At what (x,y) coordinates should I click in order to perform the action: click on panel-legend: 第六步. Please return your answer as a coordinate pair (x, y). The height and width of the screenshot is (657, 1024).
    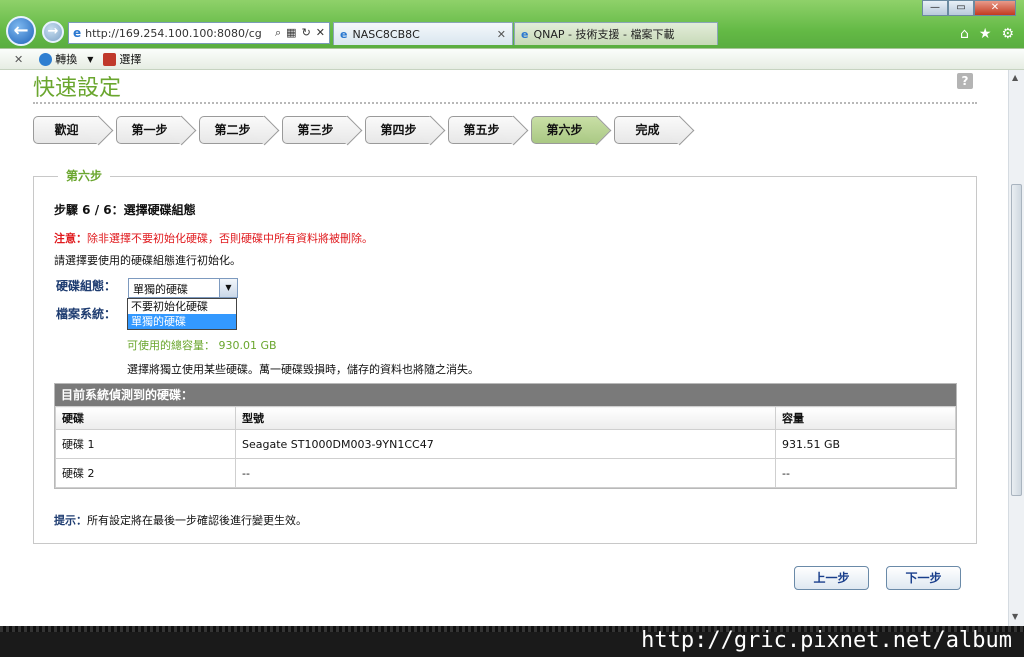
    Looking at the image, I should click on (84, 175).